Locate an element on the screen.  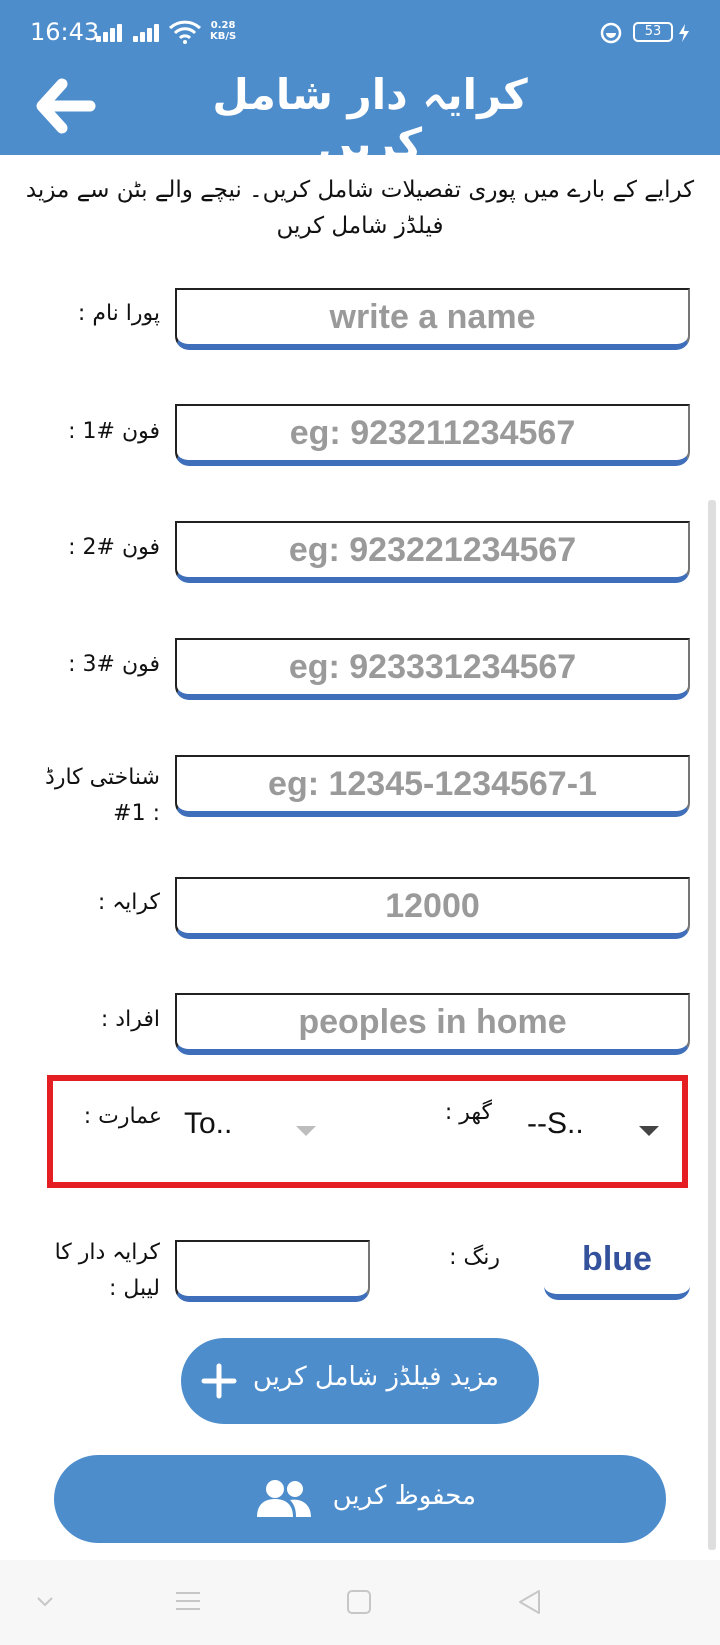
back-icon is located at coordinates (529, 1602).